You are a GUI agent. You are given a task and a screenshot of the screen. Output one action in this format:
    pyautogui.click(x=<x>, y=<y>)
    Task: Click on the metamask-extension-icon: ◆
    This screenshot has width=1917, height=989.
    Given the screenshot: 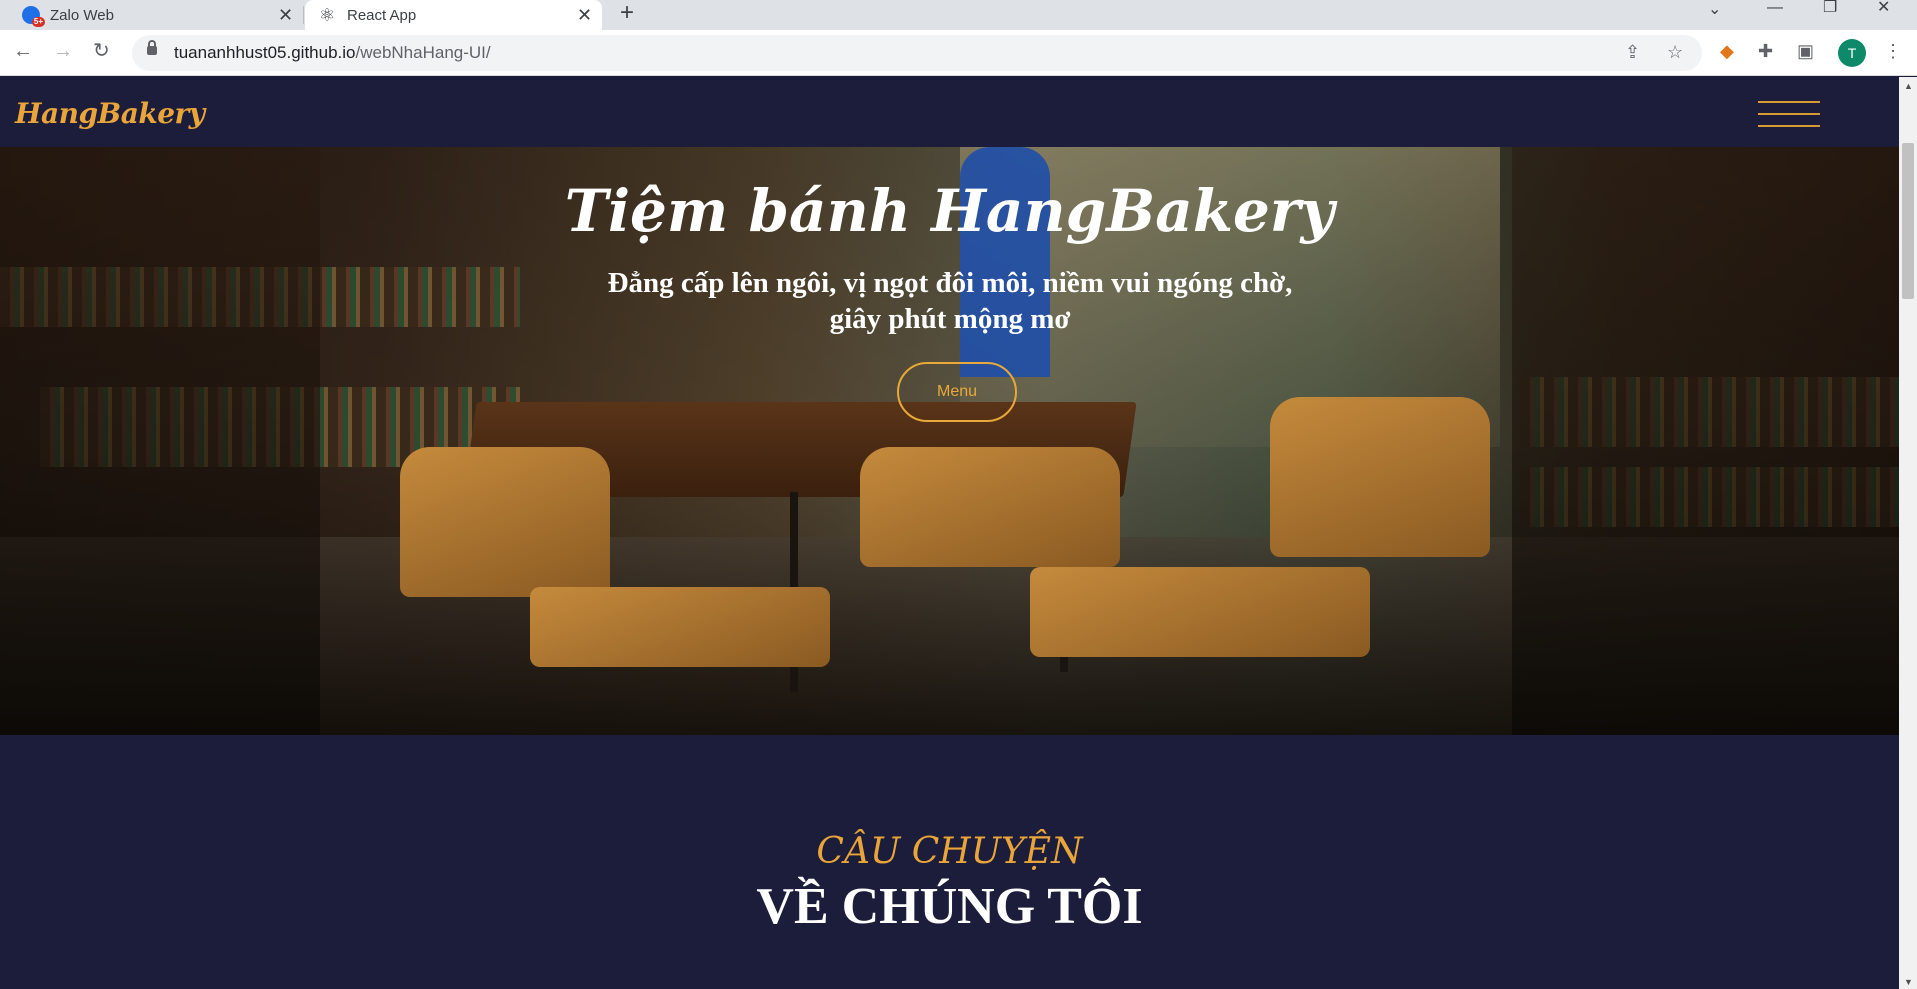 What is the action you would take?
    pyautogui.click(x=1727, y=51)
    